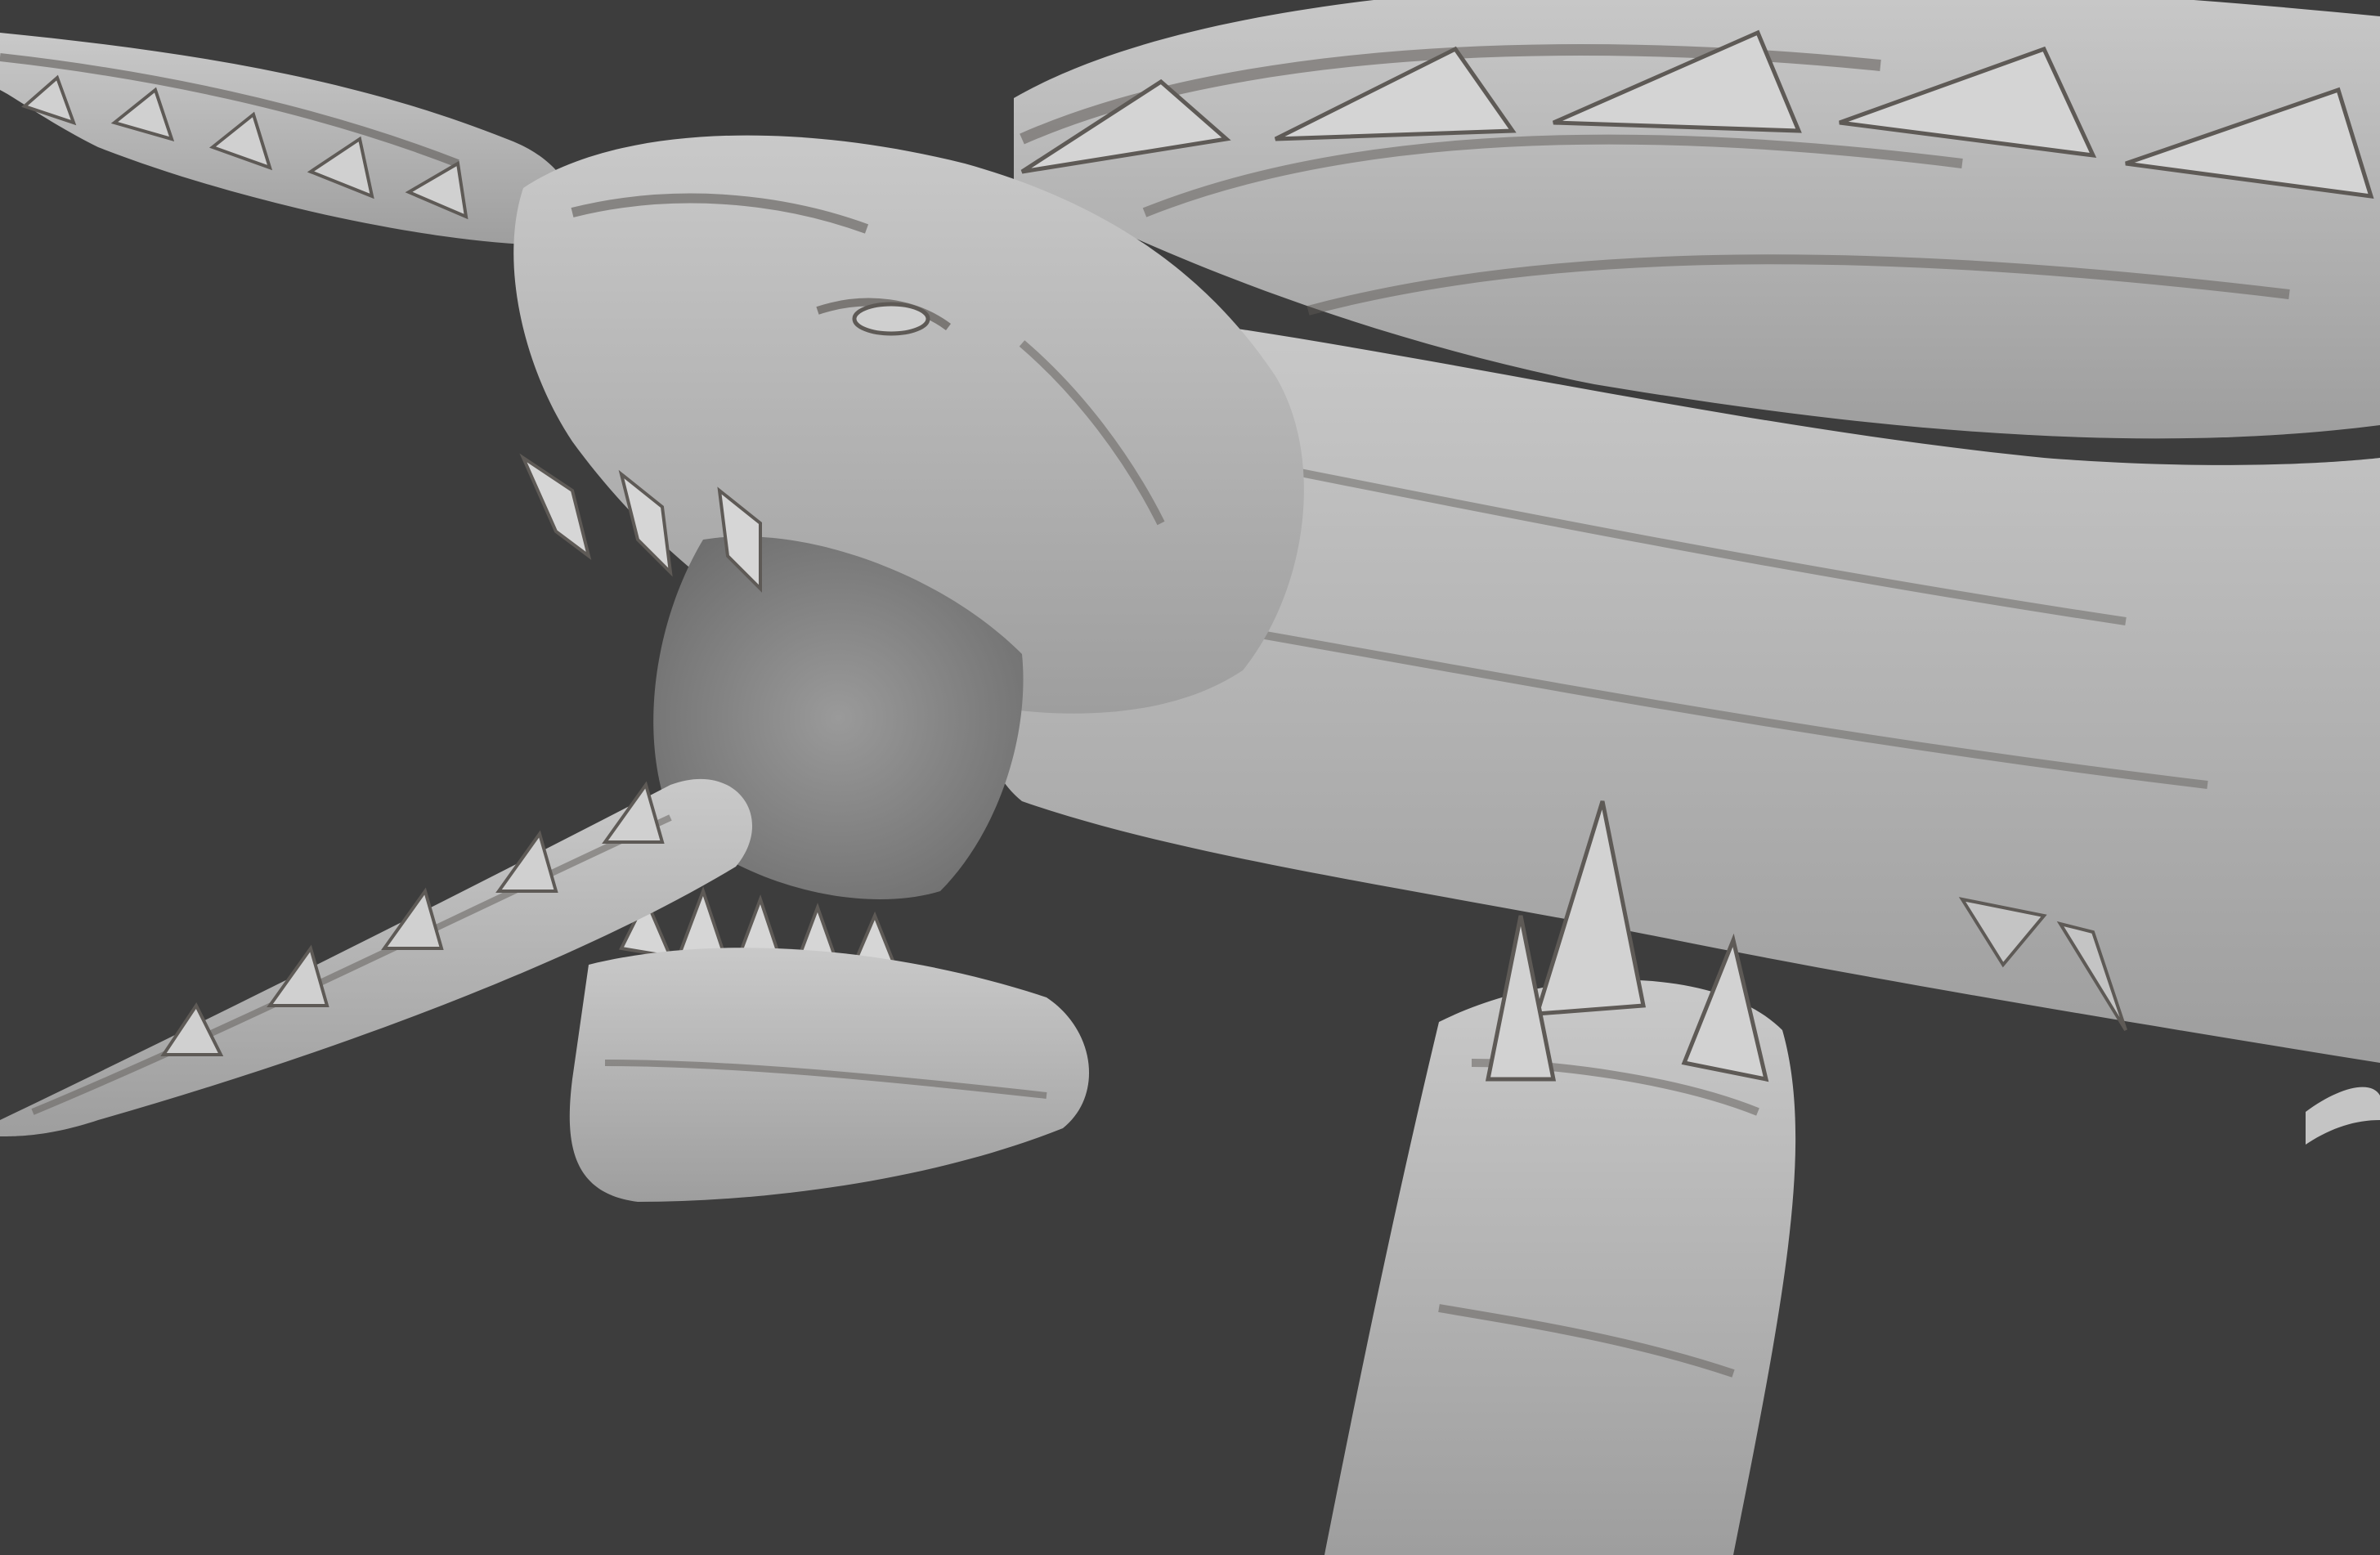 Image resolution: width=2380 pixels, height=1555 pixels. What do you see at coordinates (891, 319) in the screenshot?
I see `eye` at bounding box center [891, 319].